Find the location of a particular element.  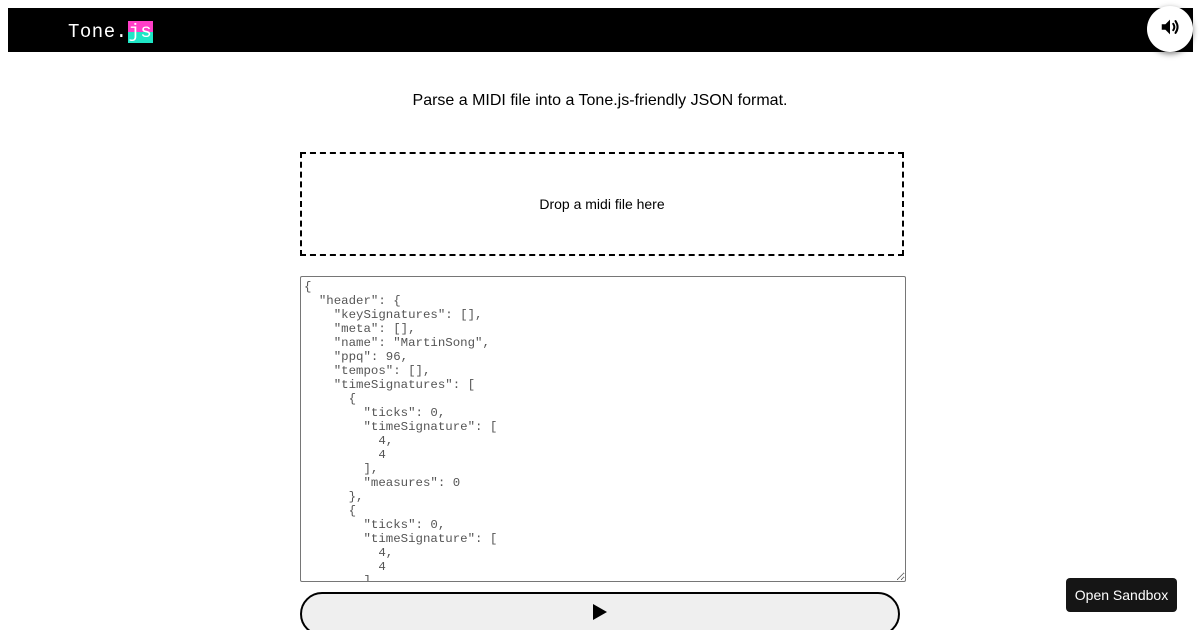

midi-dropzone: Drop a midi file here is located at coordinates (602, 204).